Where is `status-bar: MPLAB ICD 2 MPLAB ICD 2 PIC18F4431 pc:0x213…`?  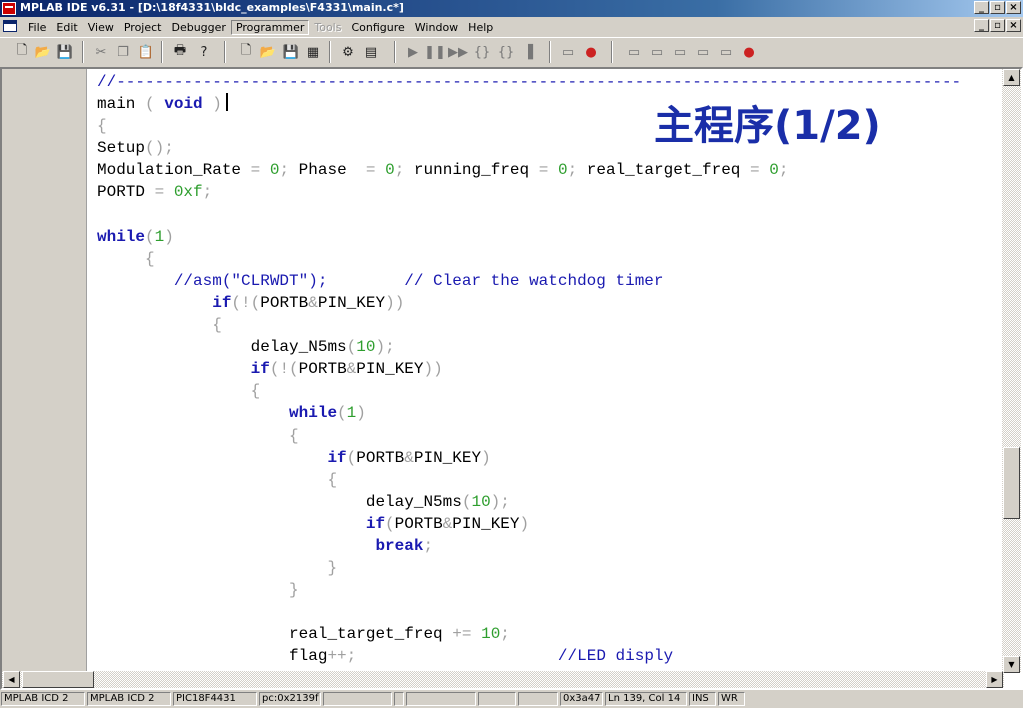
status-bar: MPLAB ICD 2 MPLAB ICD 2 PIC18F4431 pc:0x213… is located at coordinates (511, 699).